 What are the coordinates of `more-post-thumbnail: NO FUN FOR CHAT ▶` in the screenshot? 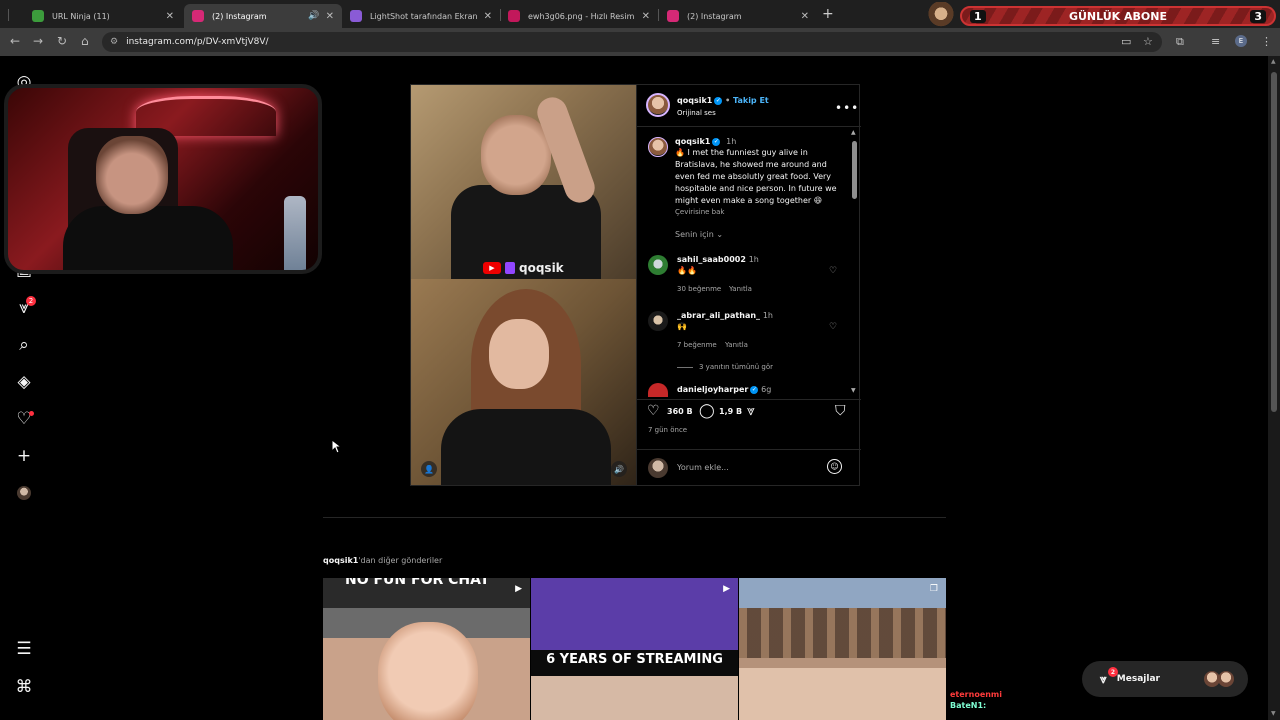 It's located at (426, 649).